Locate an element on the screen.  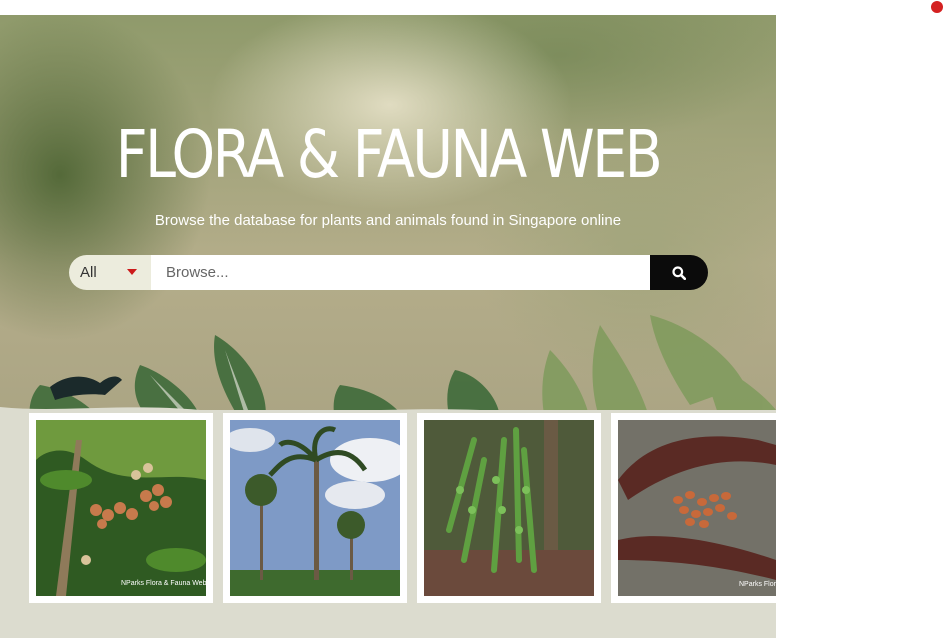
search-input is located at coordinates (400, 272).